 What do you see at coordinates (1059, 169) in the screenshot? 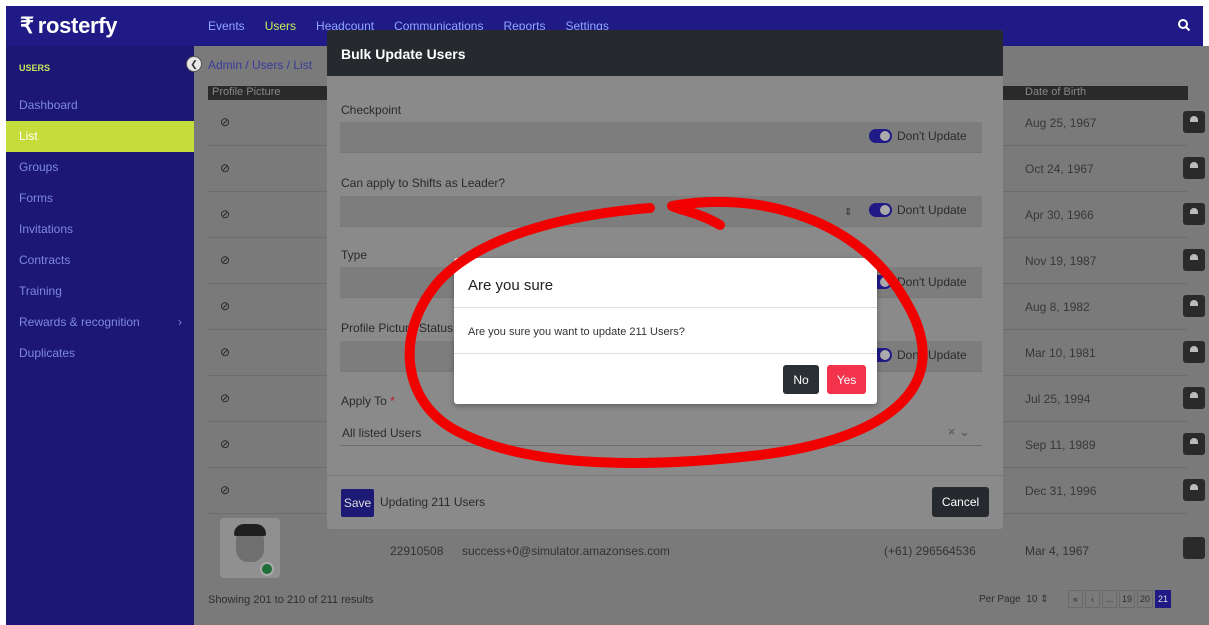
I see `dob-cell: Oct 24, 1967` at bounding box center [1059, 169].